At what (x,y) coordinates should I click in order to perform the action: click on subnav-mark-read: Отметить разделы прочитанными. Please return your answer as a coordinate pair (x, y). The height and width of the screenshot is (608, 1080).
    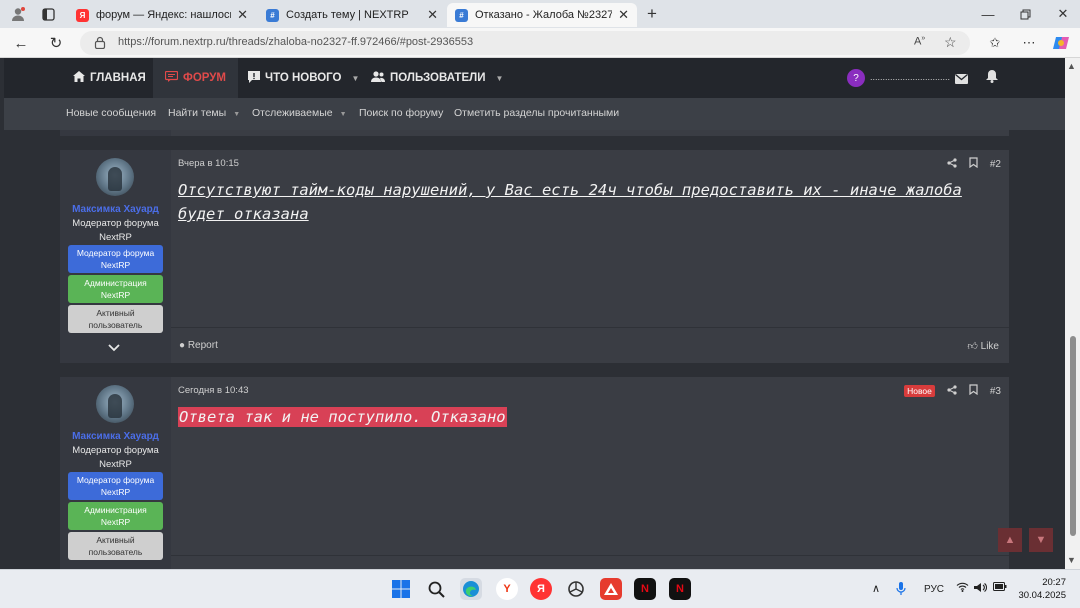
    Looking at the image, I should click on (536, 113).